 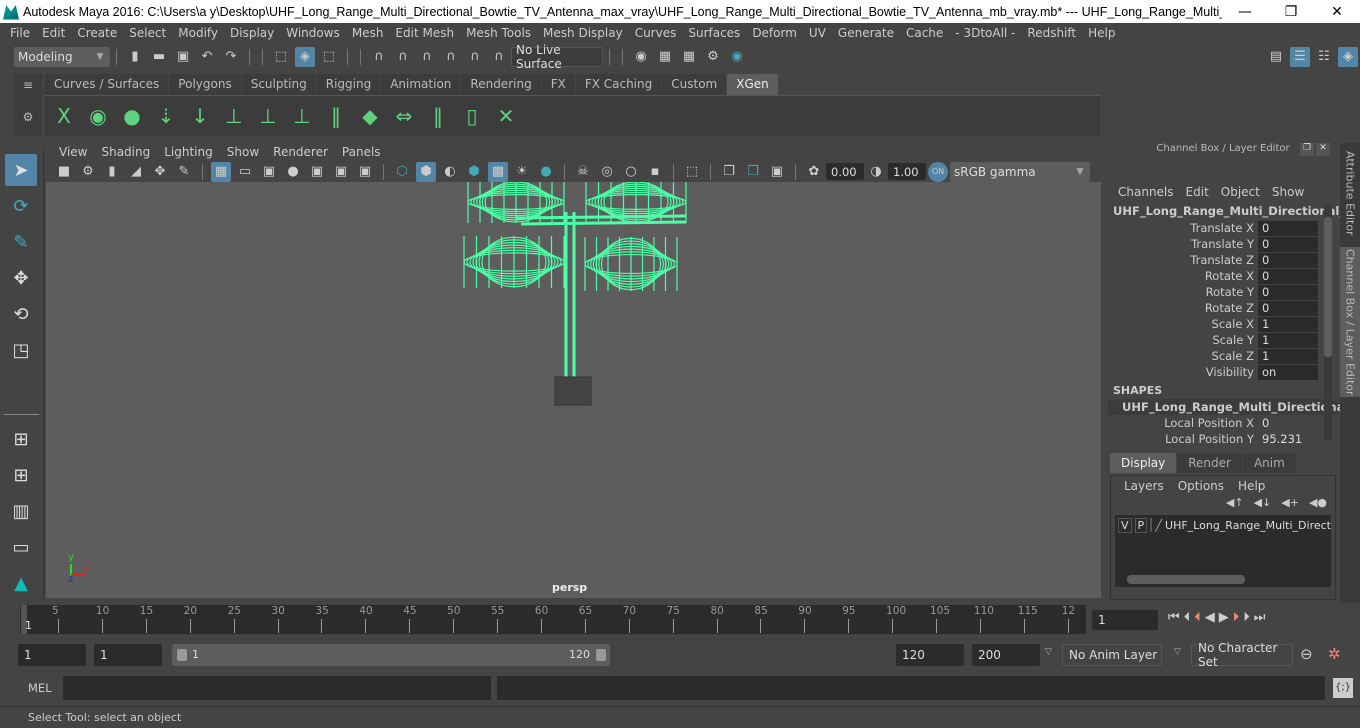 I want to click on snap-live-icon: ∩, so click(x=499, y=57).